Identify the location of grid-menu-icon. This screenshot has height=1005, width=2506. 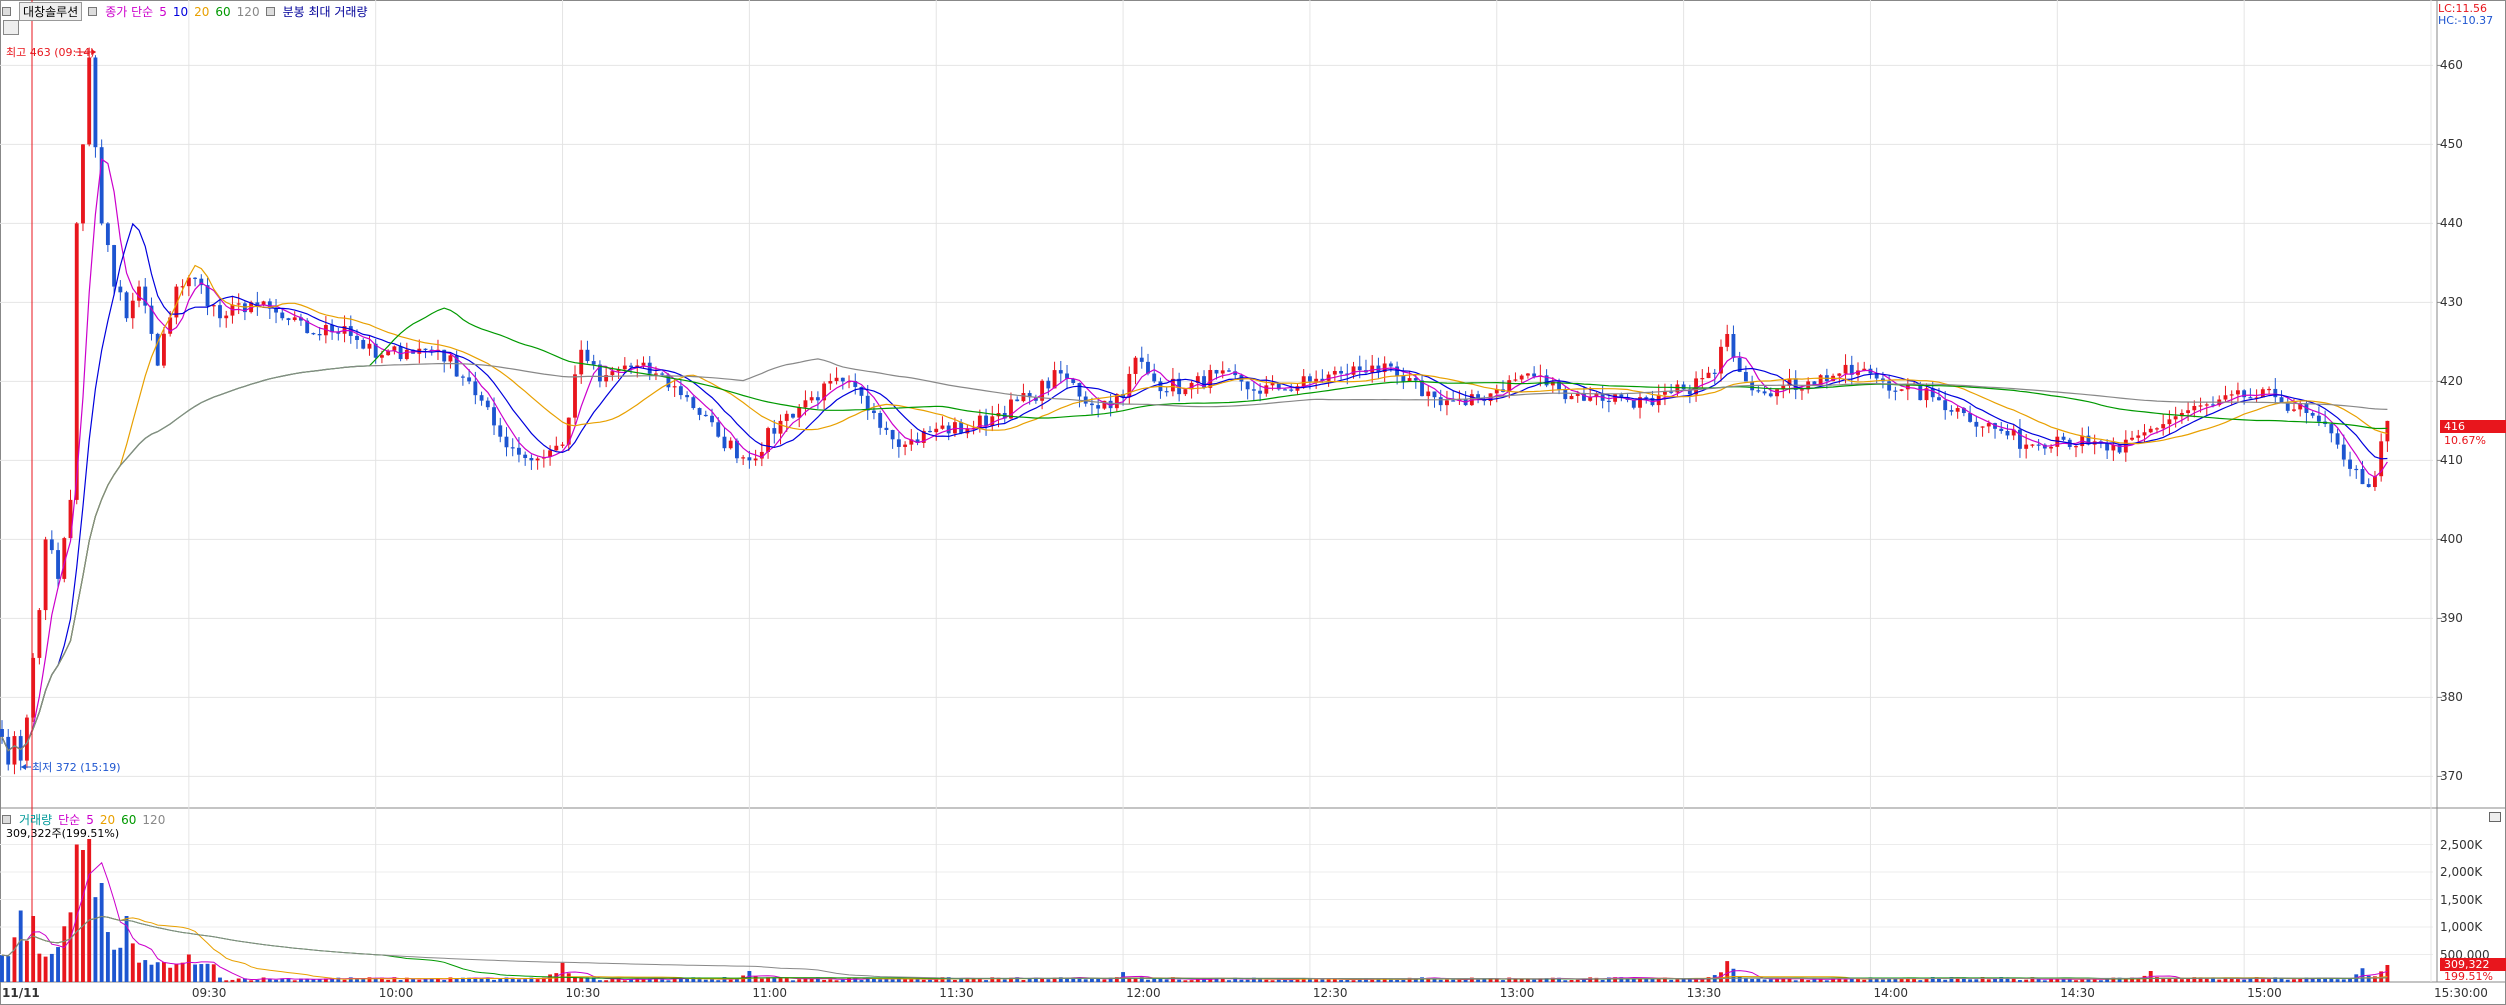
(11, 27).